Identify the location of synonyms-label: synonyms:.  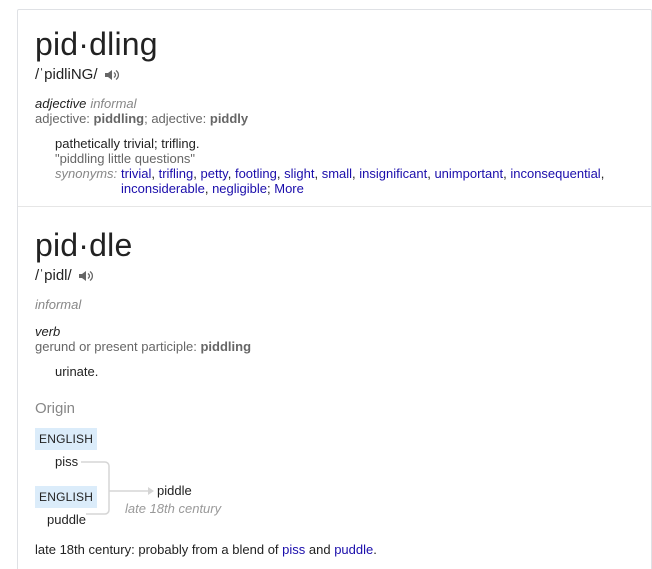
(86, 173).